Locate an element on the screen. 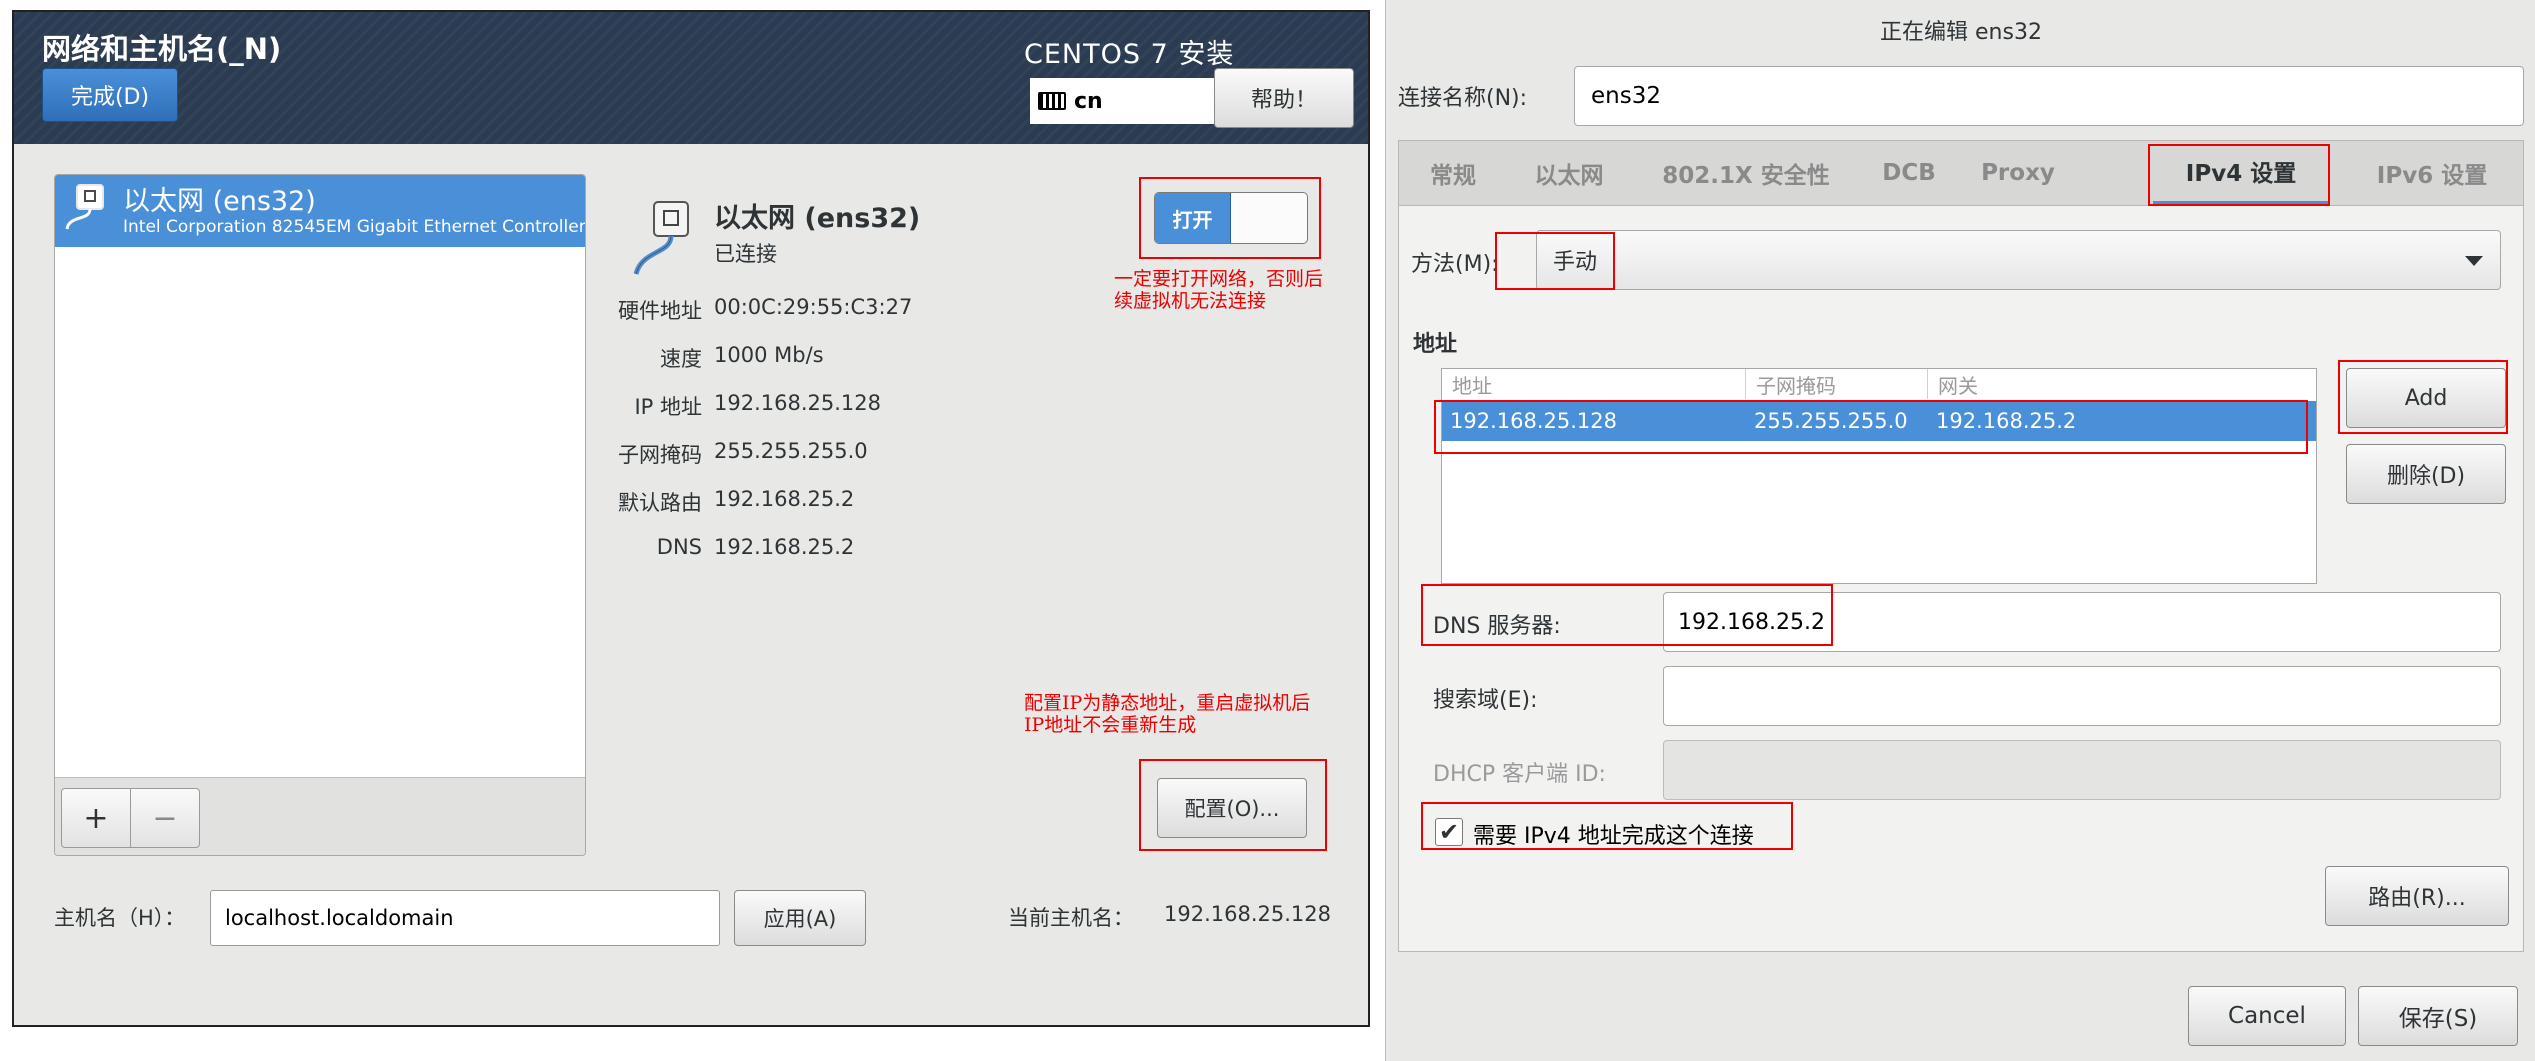  annotation-line: 续虚拟机无法连接 is located at coordinates (1190, 301).